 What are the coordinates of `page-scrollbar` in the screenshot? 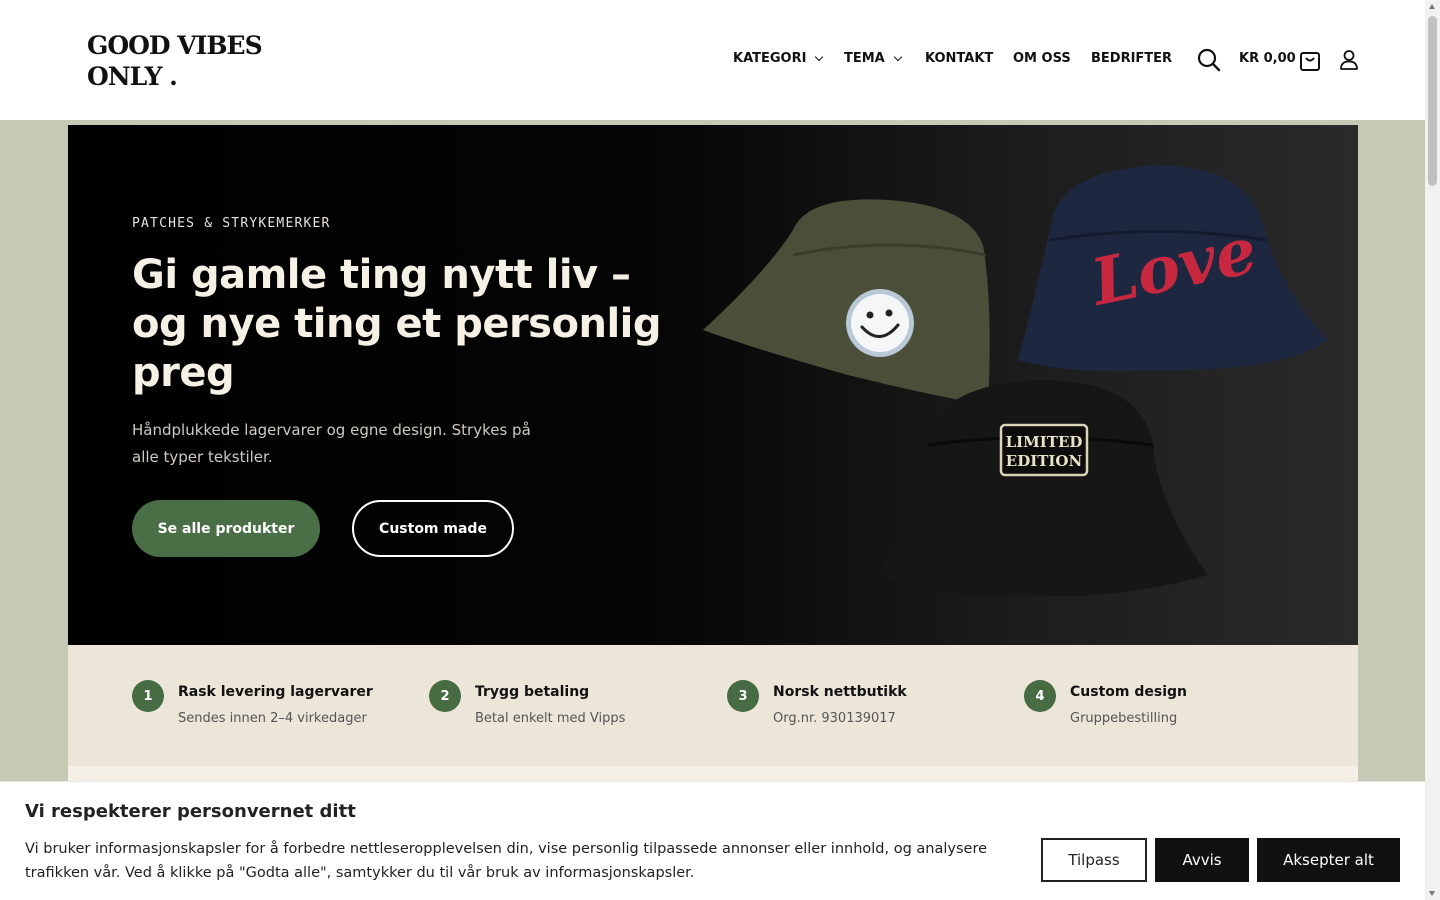 It's located at (1432, 450).